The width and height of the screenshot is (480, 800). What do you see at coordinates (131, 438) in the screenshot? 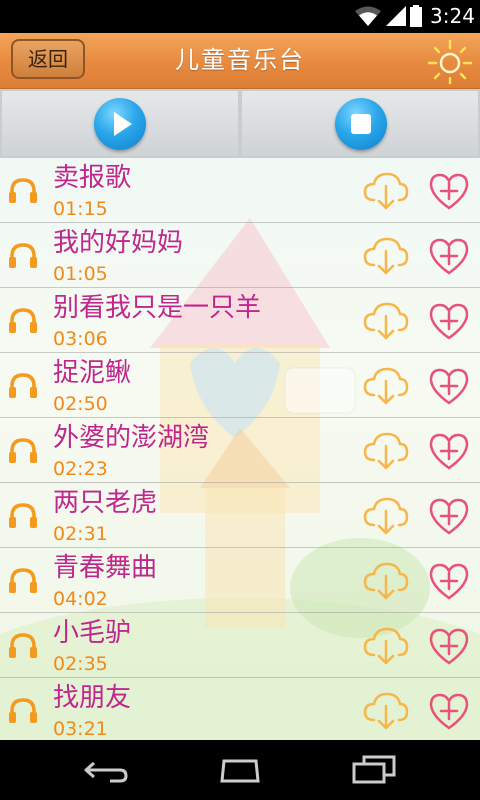
I see `song-title: 外婆的澎湖湾` at bounding box center [131, 438].